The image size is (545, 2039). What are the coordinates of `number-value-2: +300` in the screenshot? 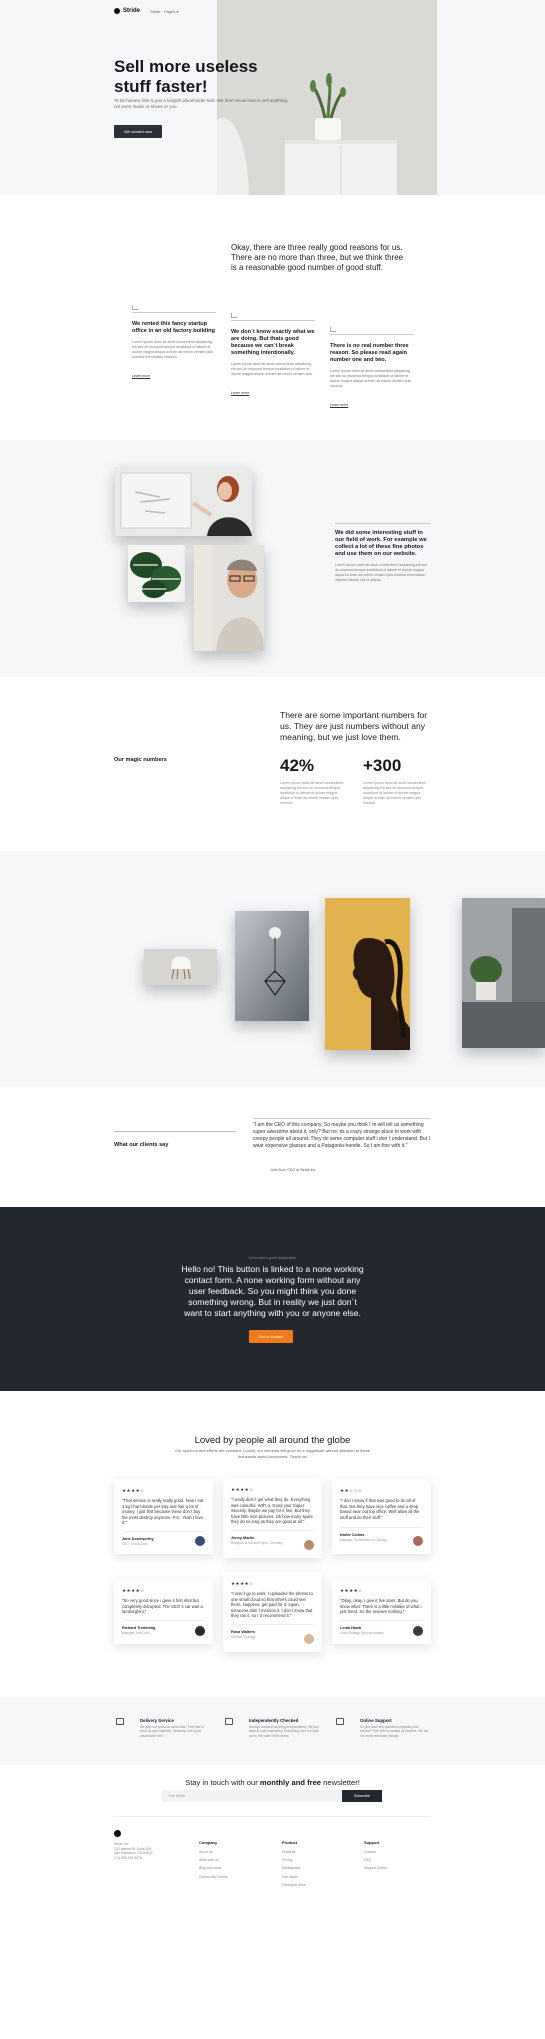 It's located at (382, 765).